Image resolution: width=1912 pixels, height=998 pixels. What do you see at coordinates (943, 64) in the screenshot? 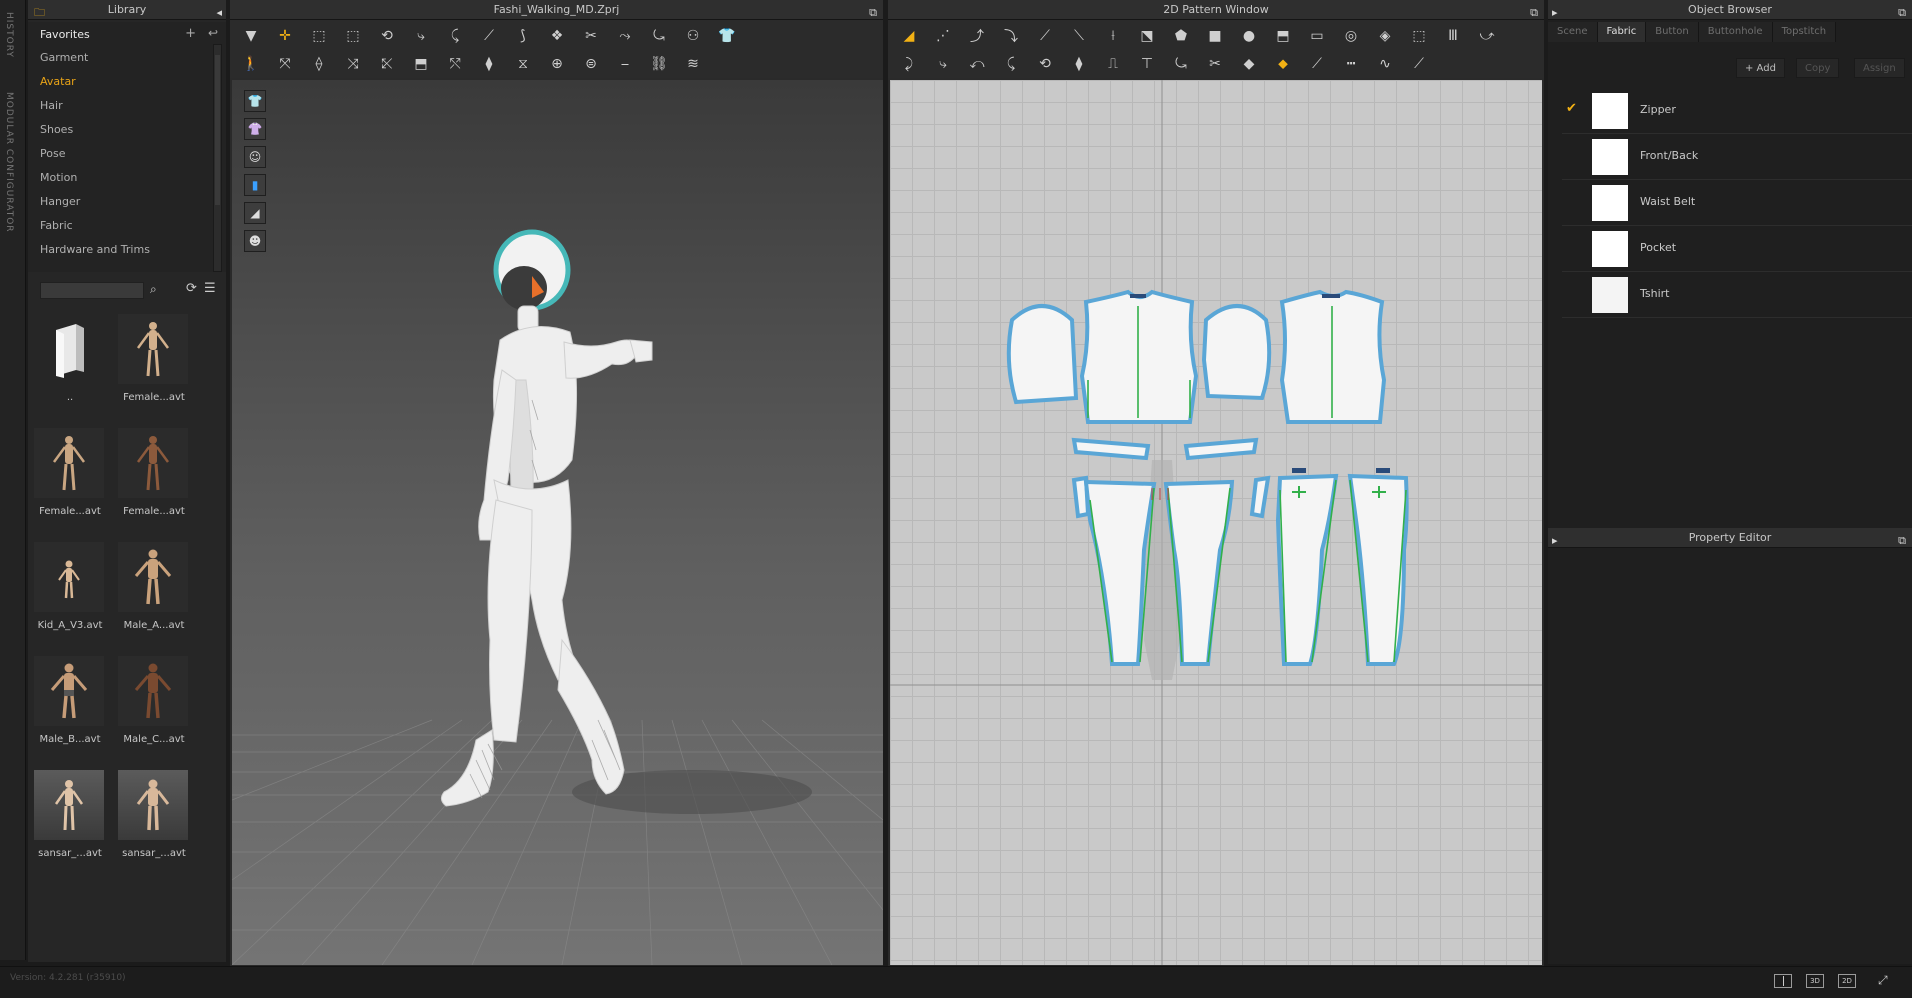
I see `free-sew-icon: ⤷` at bounding box center [943, 64].